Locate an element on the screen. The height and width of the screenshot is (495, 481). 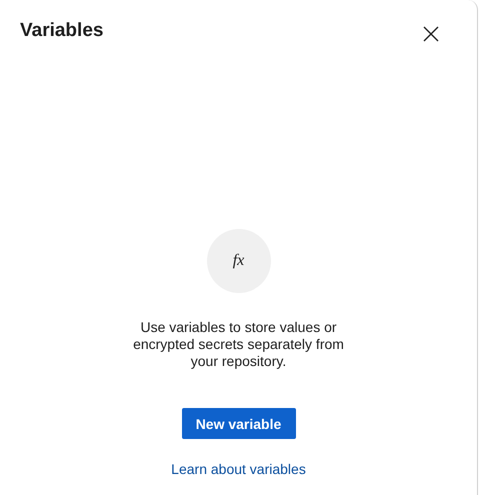
close-button is located at coordinates (431, 34).